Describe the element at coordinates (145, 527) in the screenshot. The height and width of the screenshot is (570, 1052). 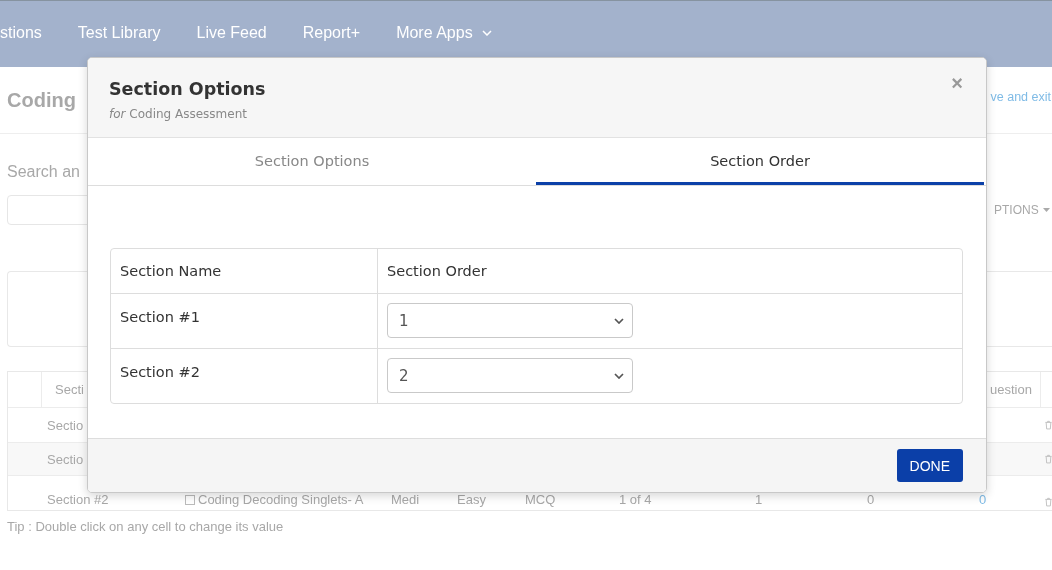
I see `tip-text: Tip : Double click on any cell to change its value` at that location.